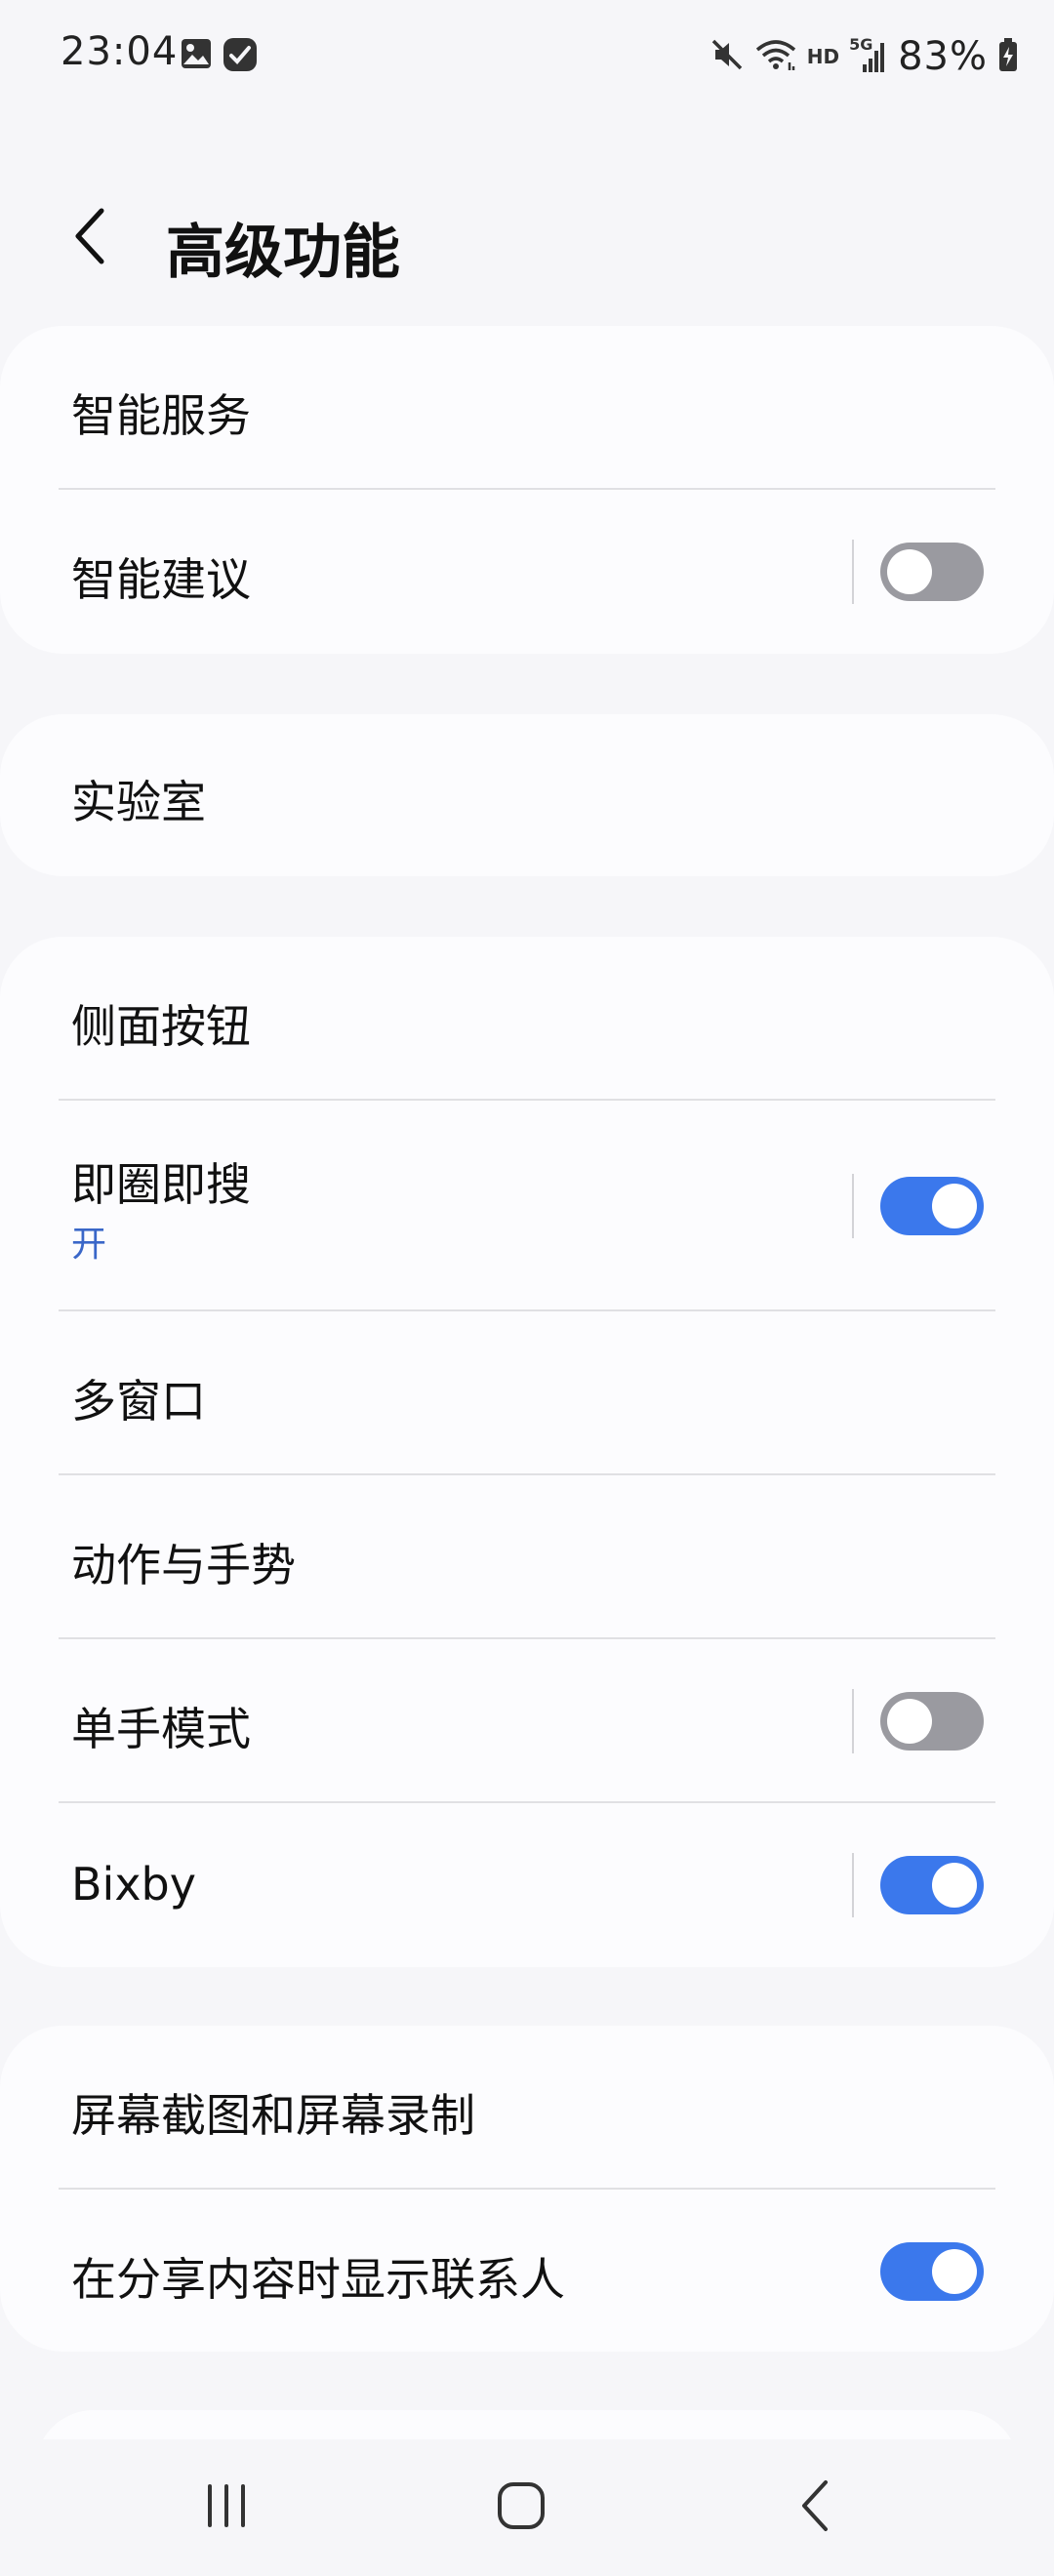 This screenshot has width=1054, height=2576. I want to click on show-contacts-toggle, so click(932, 2271).